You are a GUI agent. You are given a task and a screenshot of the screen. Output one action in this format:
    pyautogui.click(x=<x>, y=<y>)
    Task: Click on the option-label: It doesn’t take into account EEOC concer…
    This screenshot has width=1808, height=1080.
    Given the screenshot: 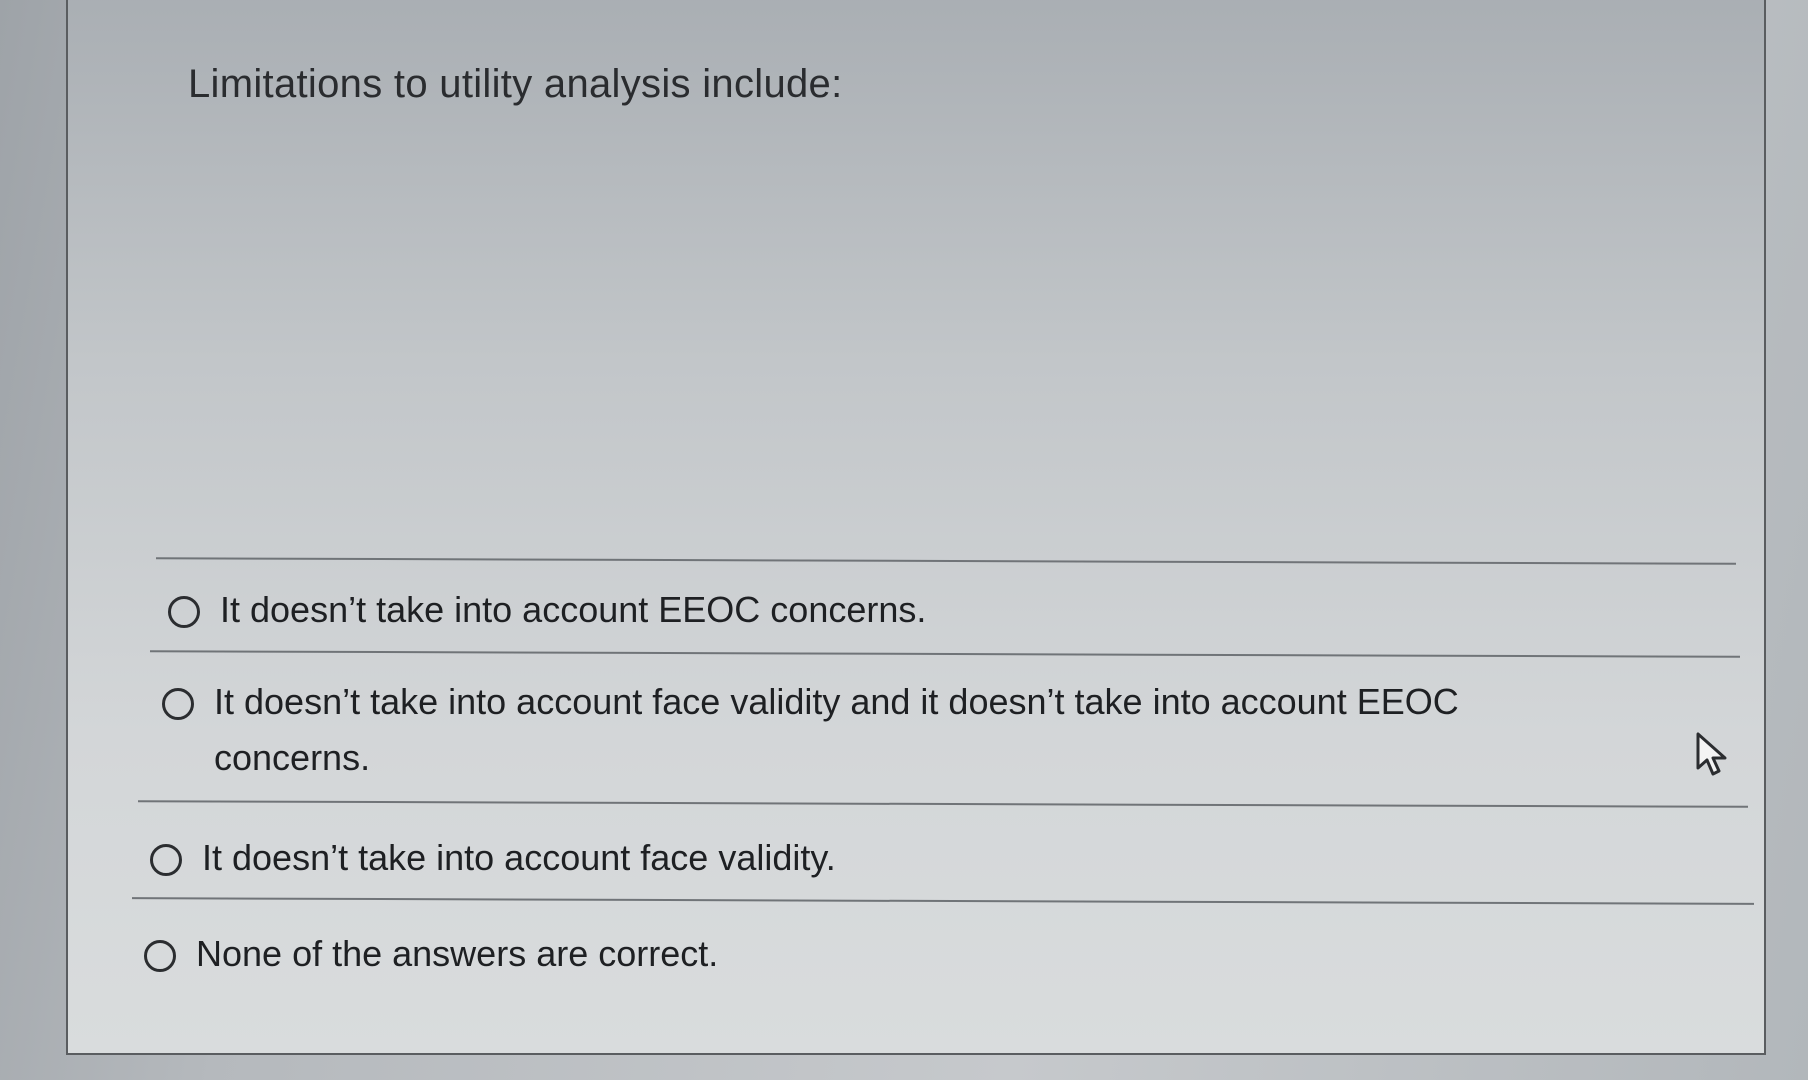 What is the action you would take?
    pyautogui.click(x=573, y=609)
    